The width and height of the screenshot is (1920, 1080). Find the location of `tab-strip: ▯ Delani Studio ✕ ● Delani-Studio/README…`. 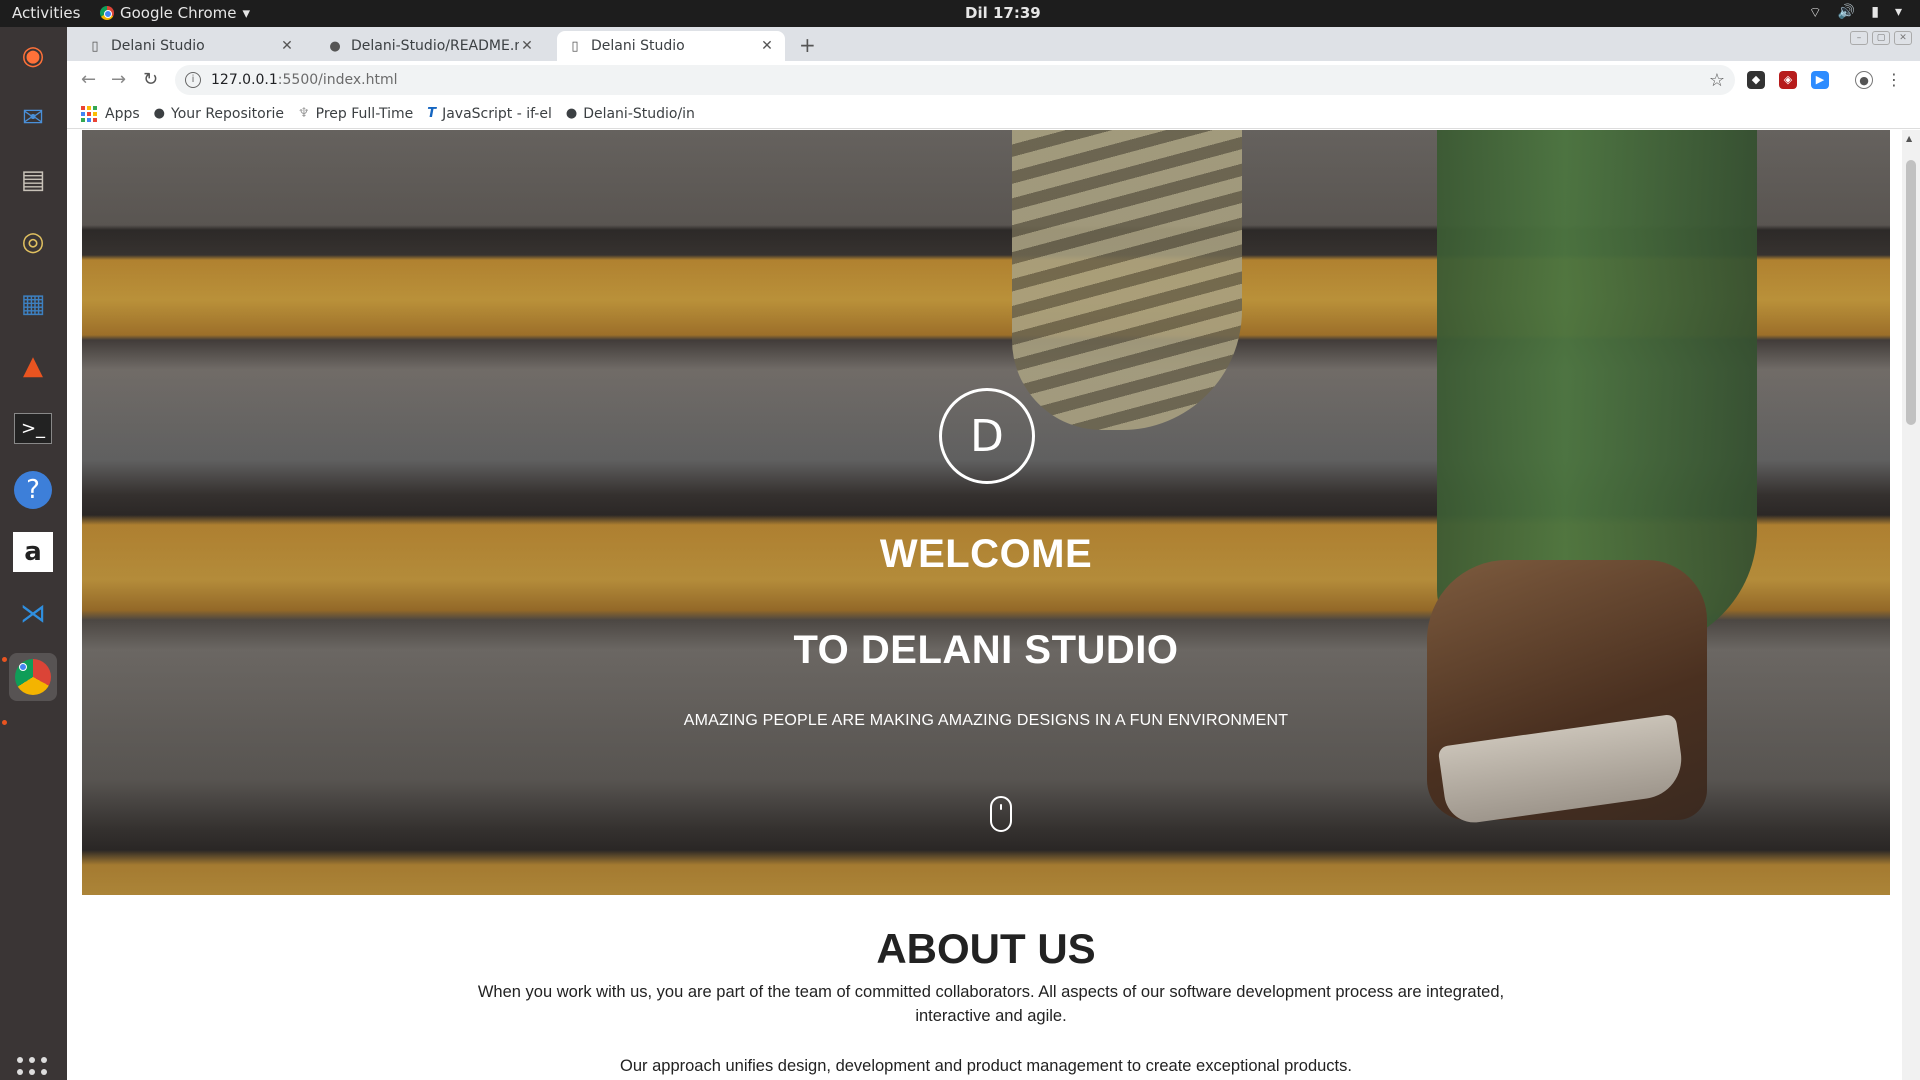

tab-strip: ▯ Delani Studio ✕ ● Delani-Studio/README… is located at coordinates (993, 44).